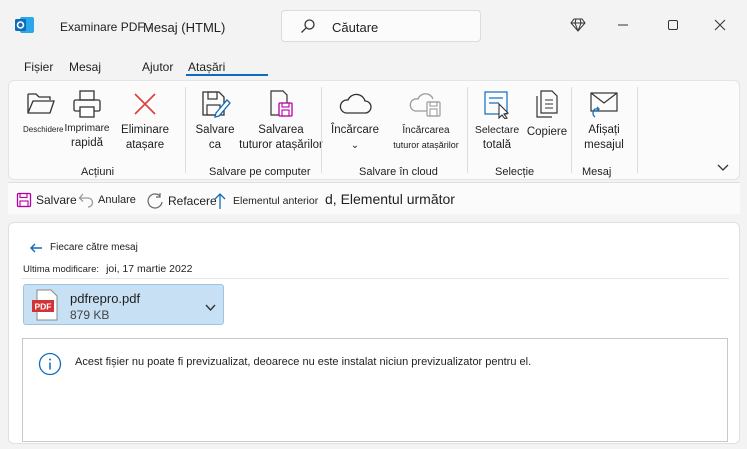  I want to click on search-box: Căutare, so click(381, 26).